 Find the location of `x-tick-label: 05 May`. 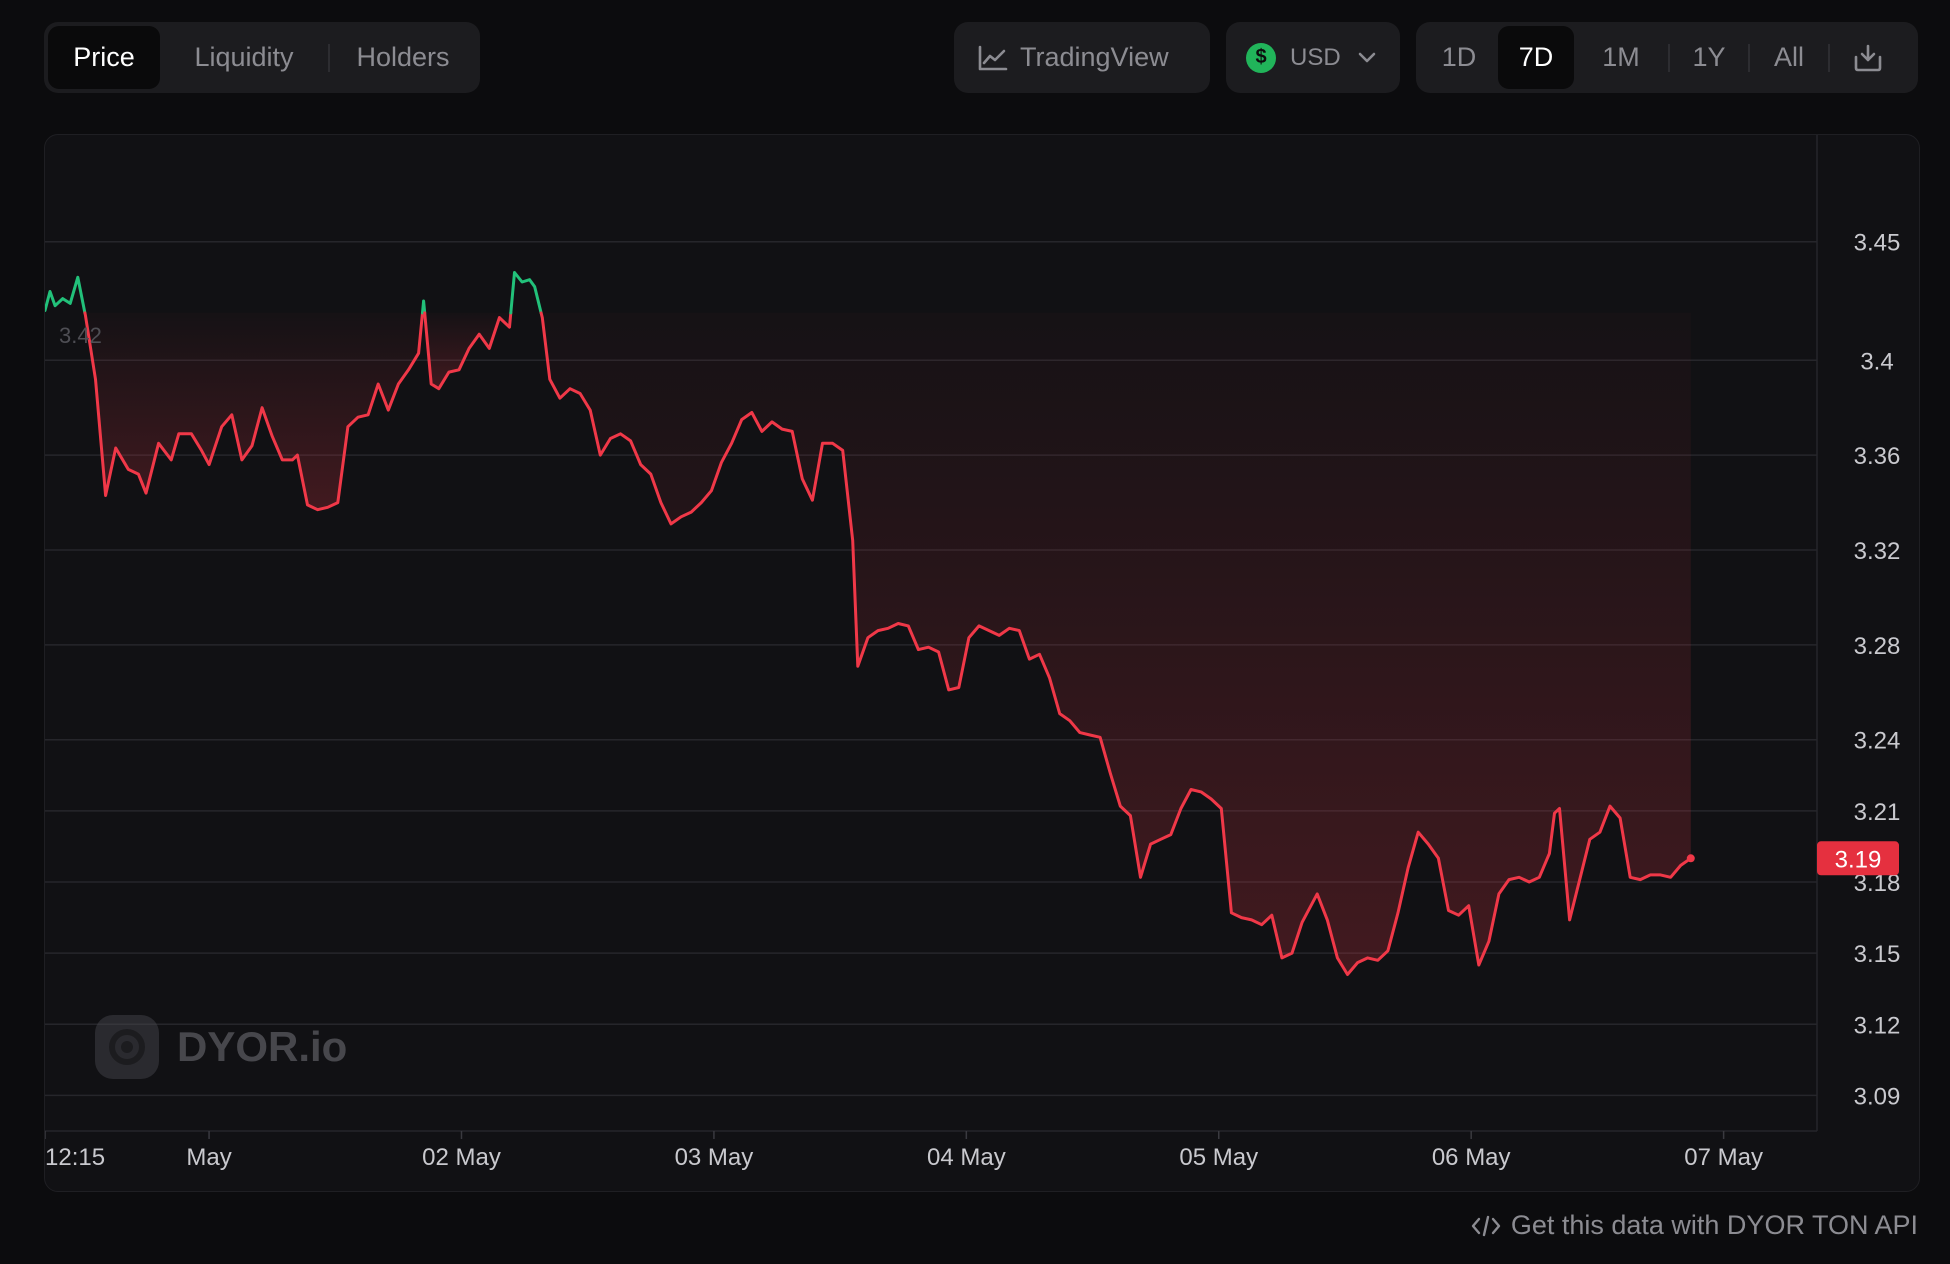

x-tick-label: 05 May is located at coordinates (1218, 1157).